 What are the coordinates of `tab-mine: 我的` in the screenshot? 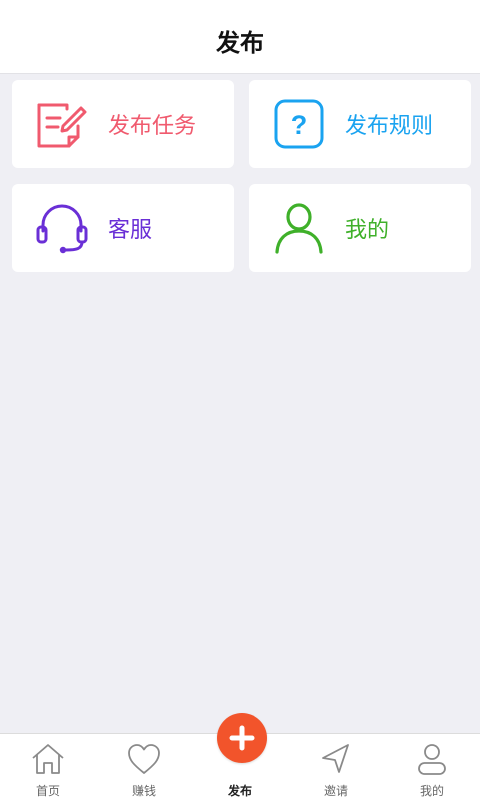 It's located at (432, 767).